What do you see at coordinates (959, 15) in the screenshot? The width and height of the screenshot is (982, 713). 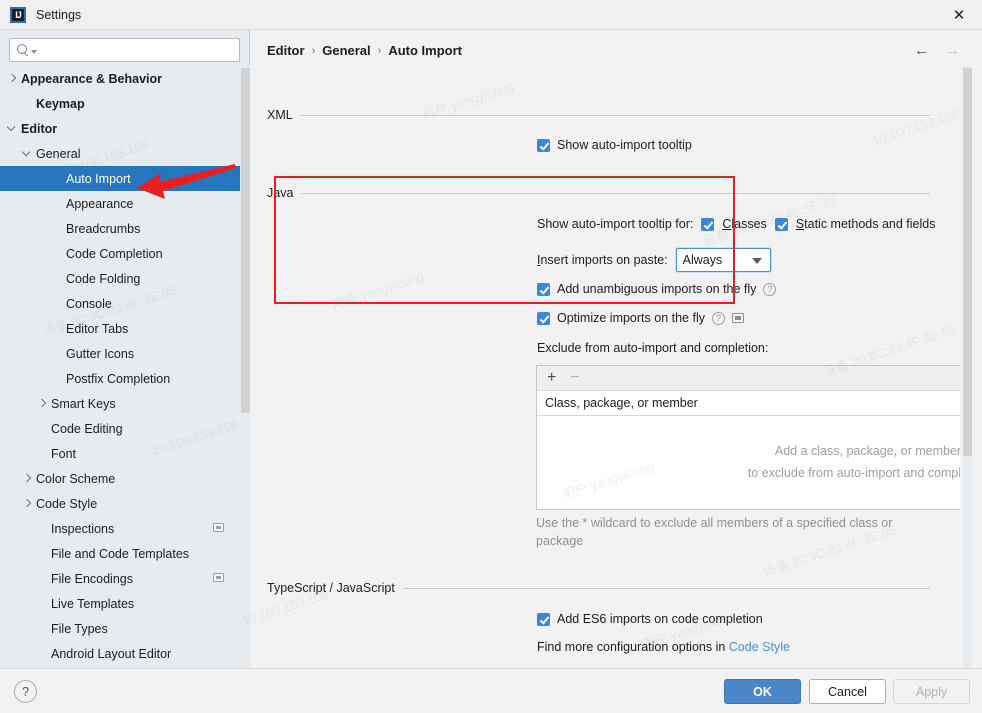 I see `close-icon: ✕` at bounding box center [959, 15].